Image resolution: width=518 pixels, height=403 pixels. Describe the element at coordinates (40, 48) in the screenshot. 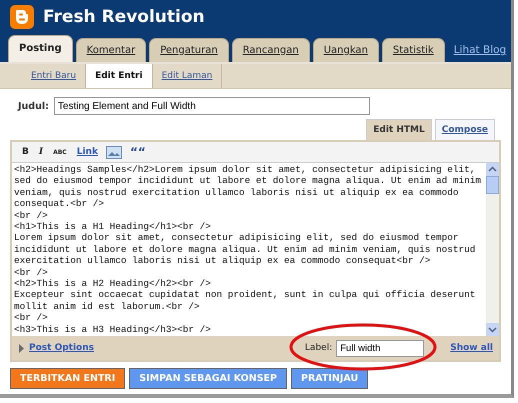

I see `nav-tab: Posting` at that location.